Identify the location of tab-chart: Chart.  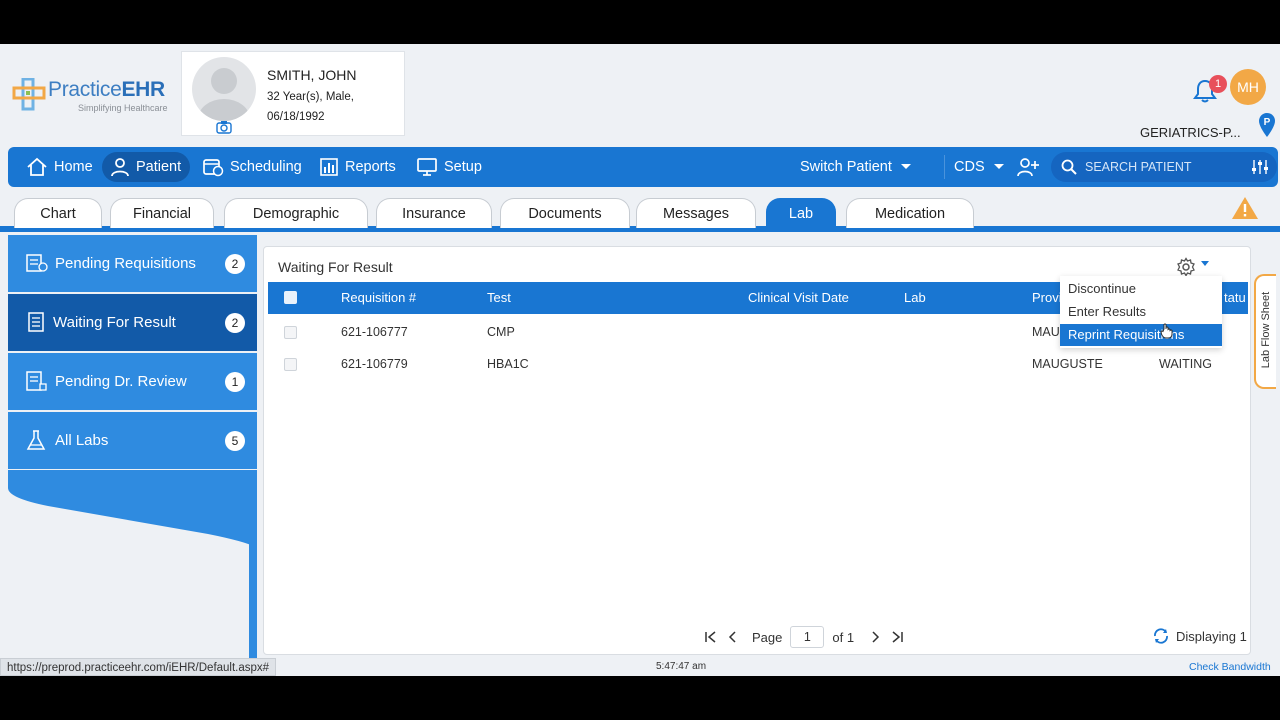
(58, 213).